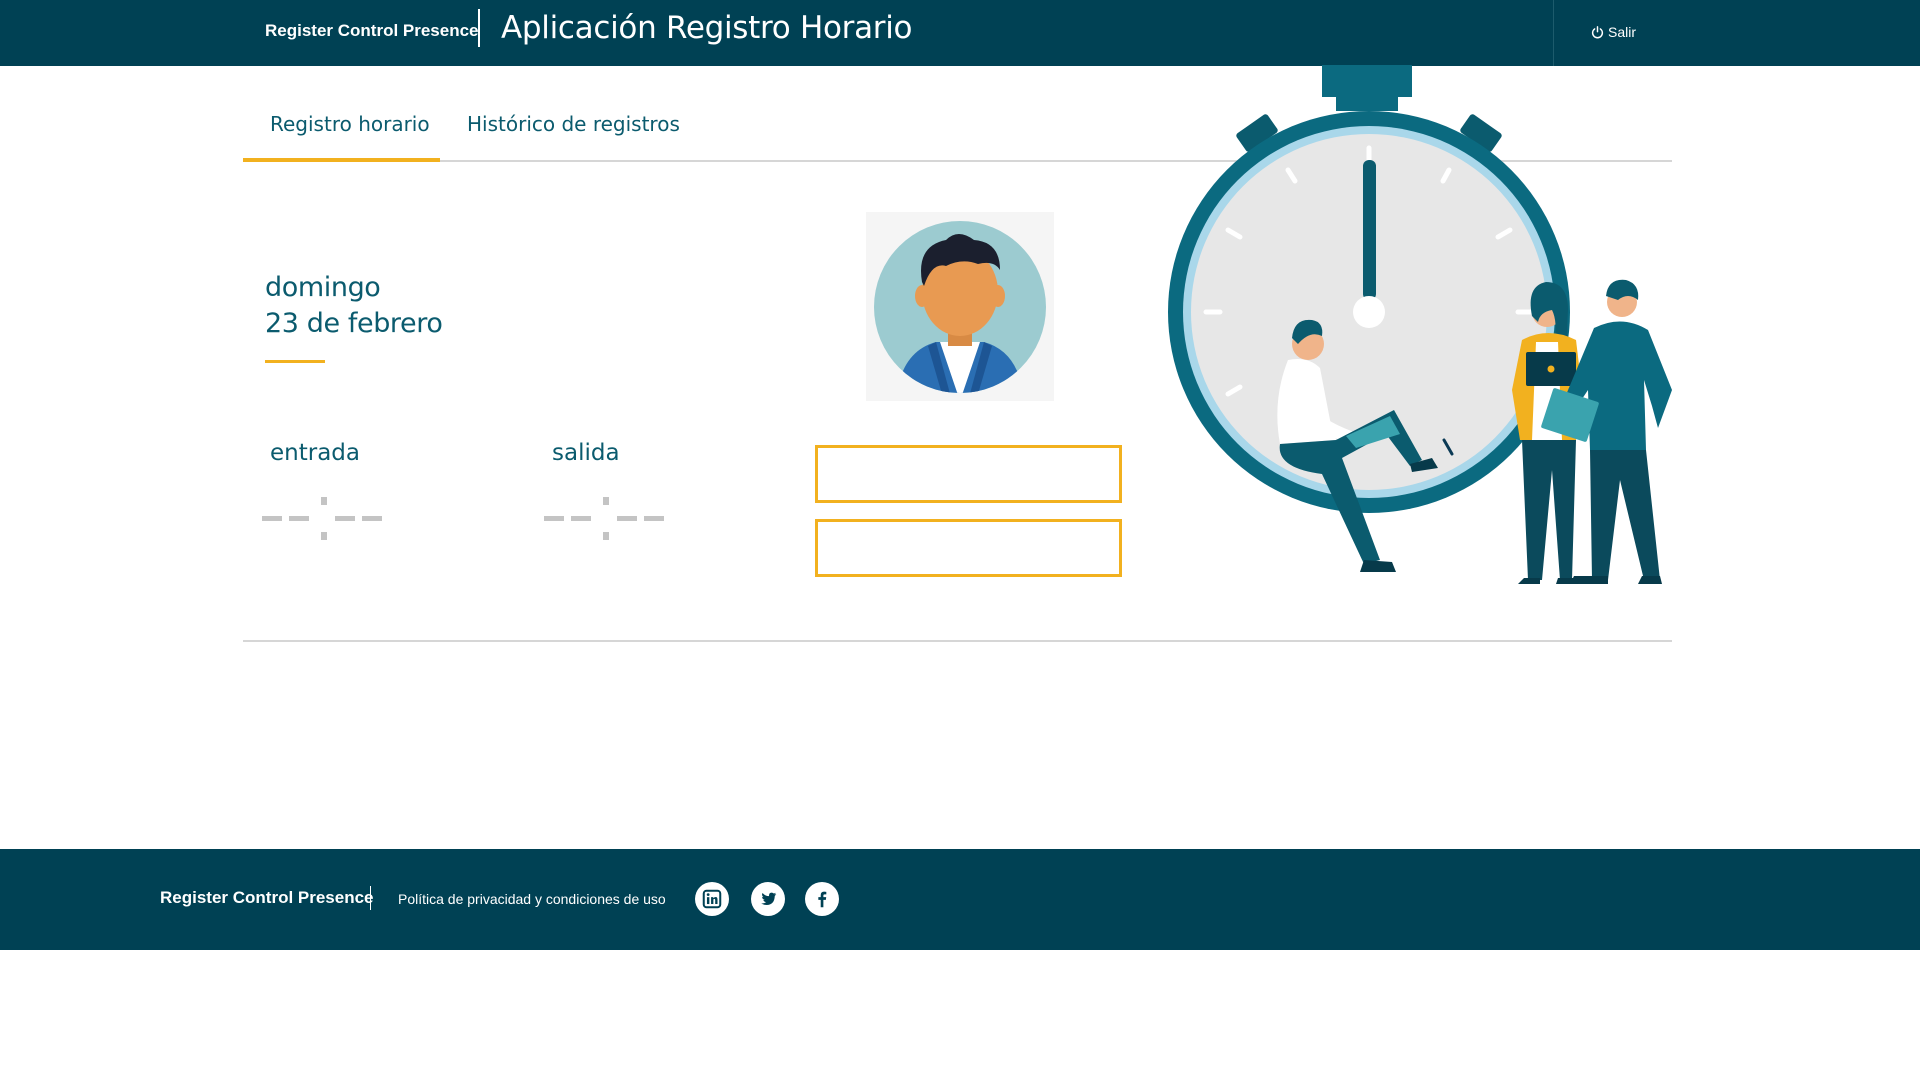  Describe the element at coordinates (960, 306) in the screenshot. I see `user-avatar` at that location.